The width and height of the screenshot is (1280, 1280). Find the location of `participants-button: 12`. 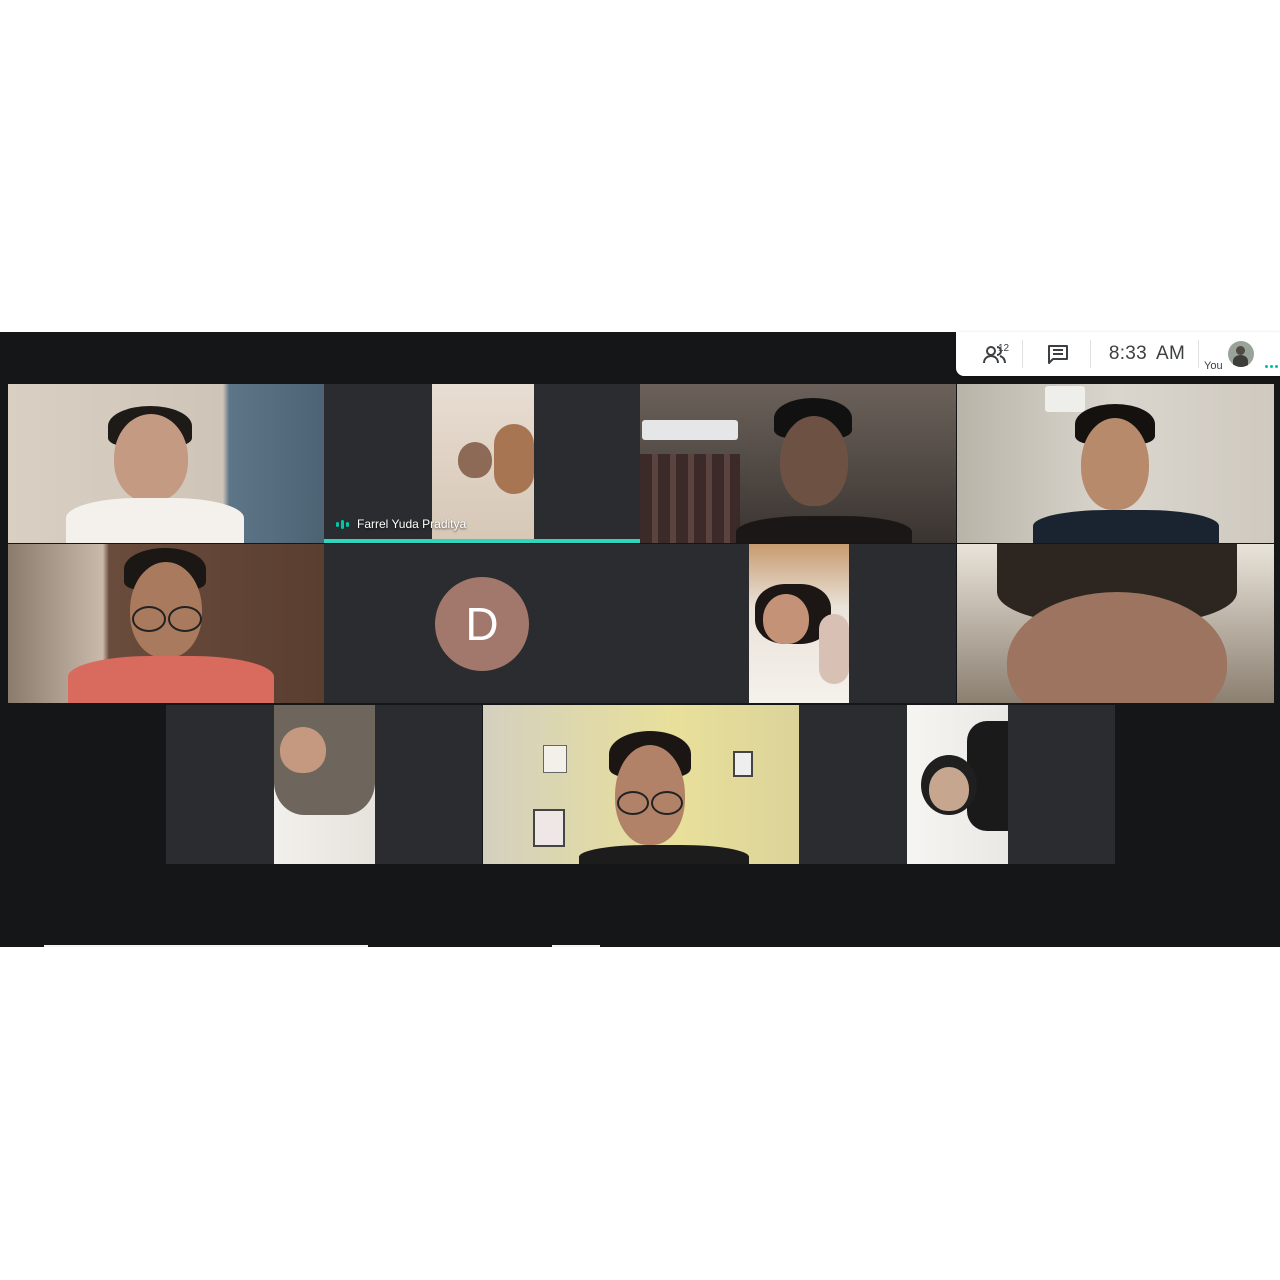

participants-button: 12 is located at coordinates (995, 354).